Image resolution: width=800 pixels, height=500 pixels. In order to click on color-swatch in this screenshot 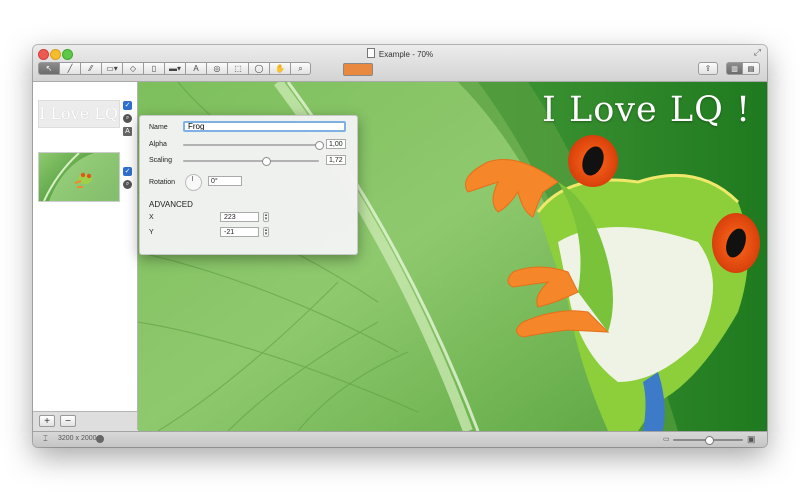, I will do `click(358, 69)`.